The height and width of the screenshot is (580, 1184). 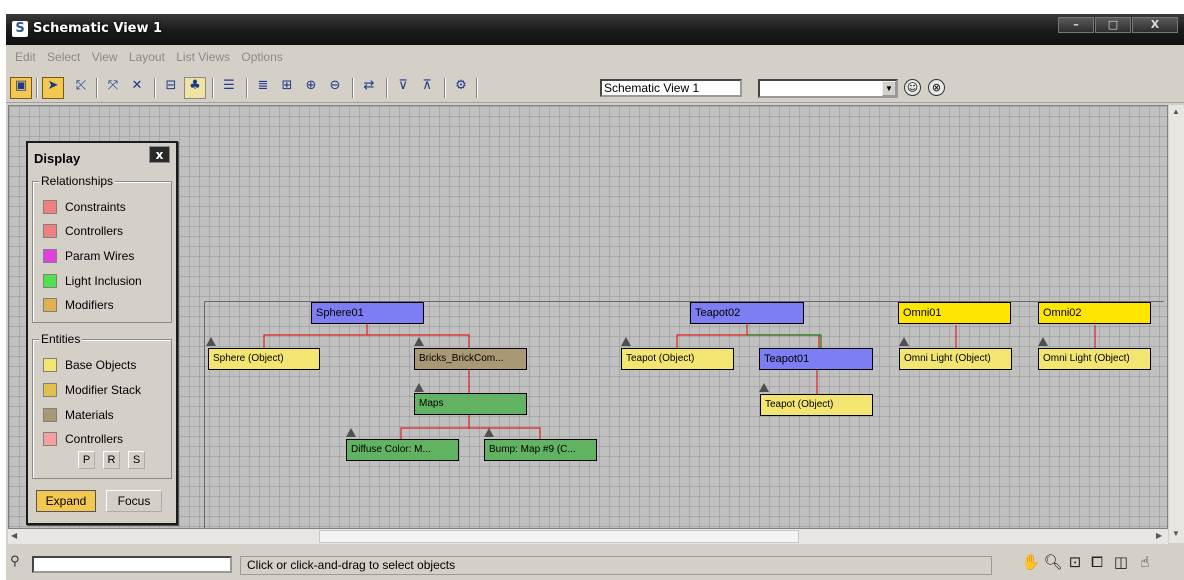 What do you see at coordinates (1159, 535) in the screenshot?
I see `scroll-right-icon: ▶` at bounding box center [1159, 535].